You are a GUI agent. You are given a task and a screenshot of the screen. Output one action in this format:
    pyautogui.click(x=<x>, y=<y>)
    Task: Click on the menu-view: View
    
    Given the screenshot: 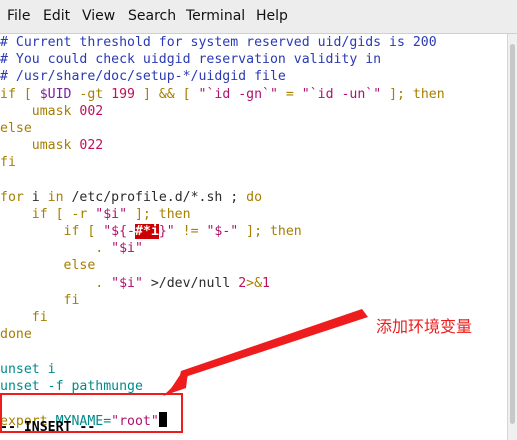 What is the action you would take?
    pyautogui.click(x=98, y=16)
    